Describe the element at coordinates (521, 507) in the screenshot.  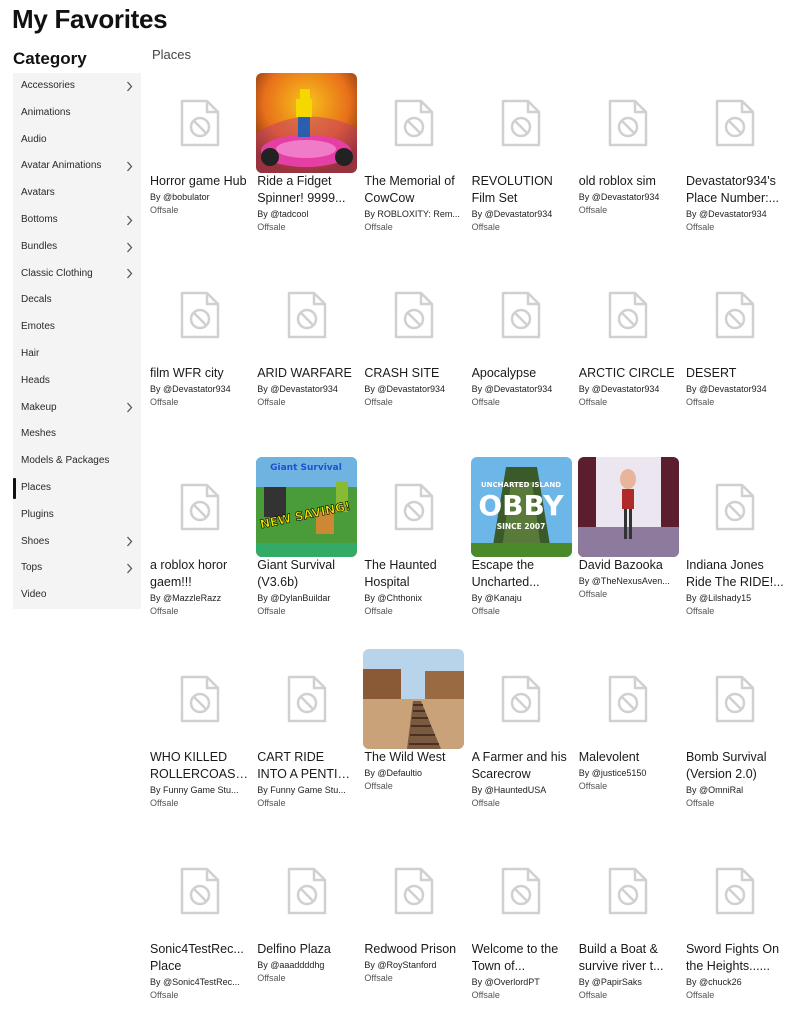
I see `place-thumbnail: UNCHARTED ISLAND OBBY SINCE 2007` at that location.